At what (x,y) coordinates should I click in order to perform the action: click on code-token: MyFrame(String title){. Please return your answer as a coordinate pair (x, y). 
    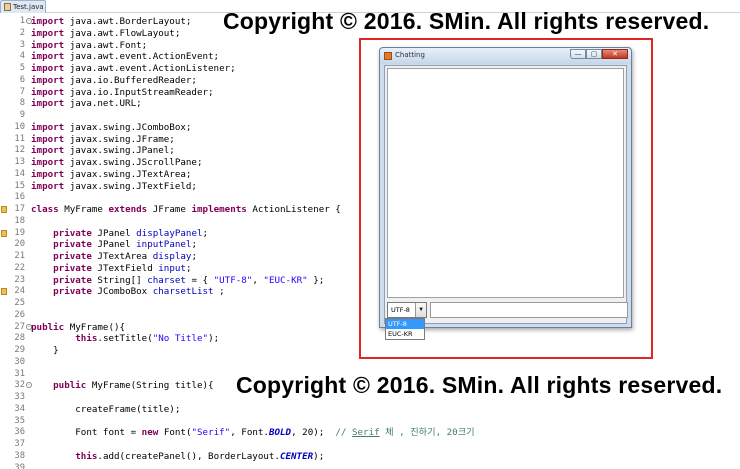
    Looking at the image, I should click on (150, 386).